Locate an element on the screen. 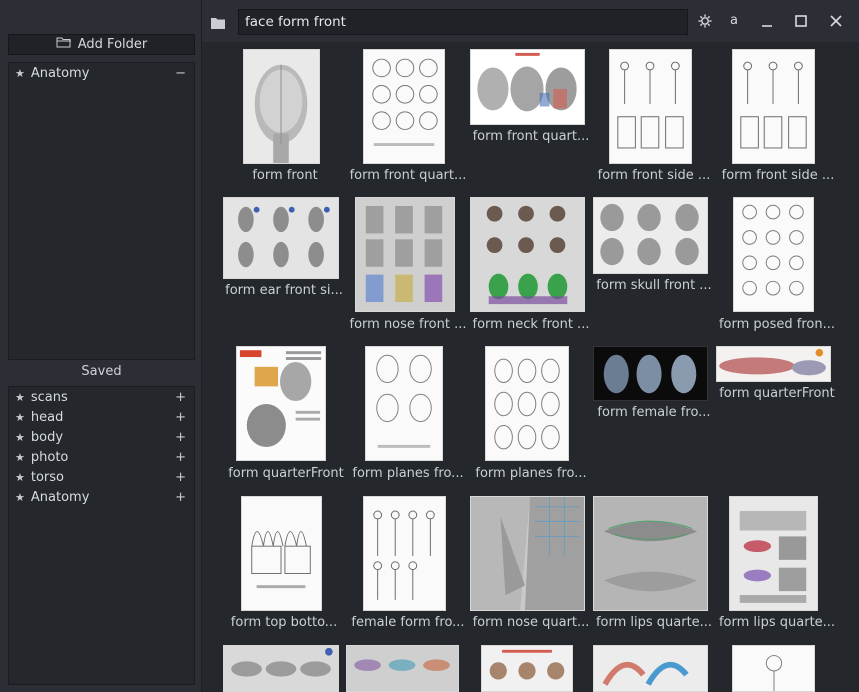 The height and width of the screenshot is (692, 859). saved-item-label: Anatomy is located at coordinates (60, 497).